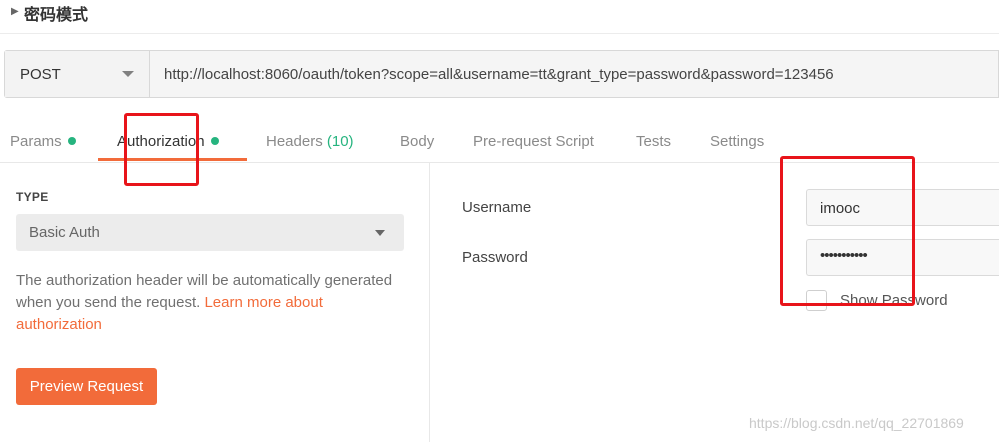 The image size is (999, 442). I want to click on expand-caret-icon: ▶, so click(15, 11).